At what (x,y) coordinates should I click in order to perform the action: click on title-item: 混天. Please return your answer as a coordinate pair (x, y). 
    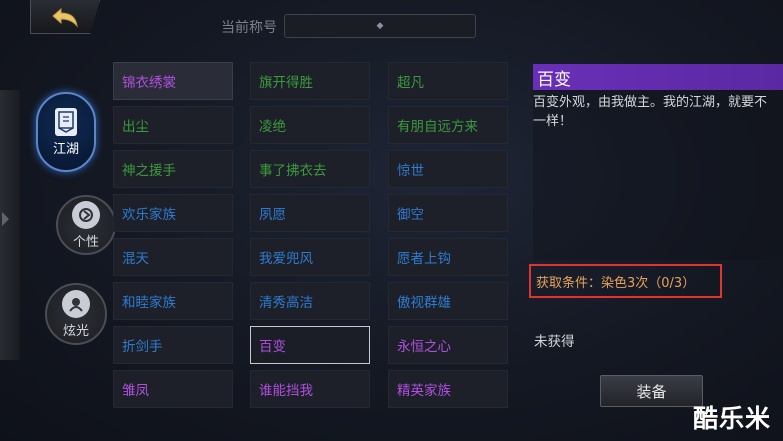
    Looking at the image, I should click on (173, 257).